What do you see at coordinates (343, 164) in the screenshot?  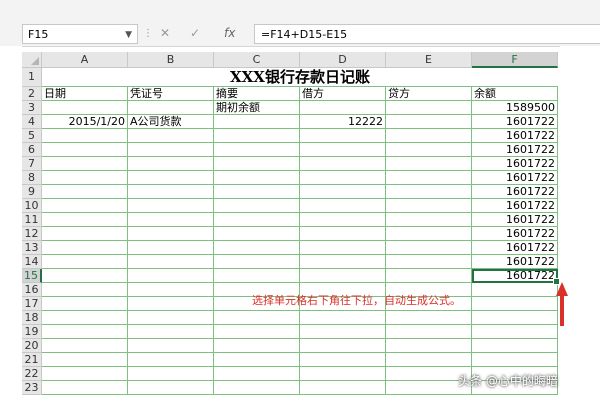 I see `cell-d7` at bounding box center [343, 164].